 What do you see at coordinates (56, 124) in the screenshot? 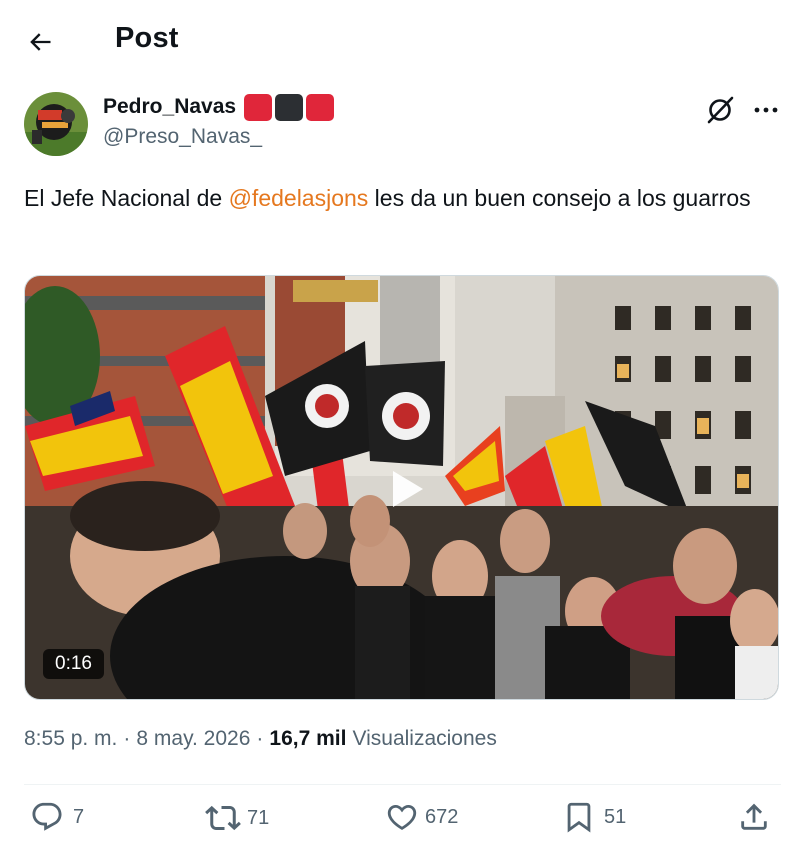
I see `avatar` at bounding box center [56, 124].